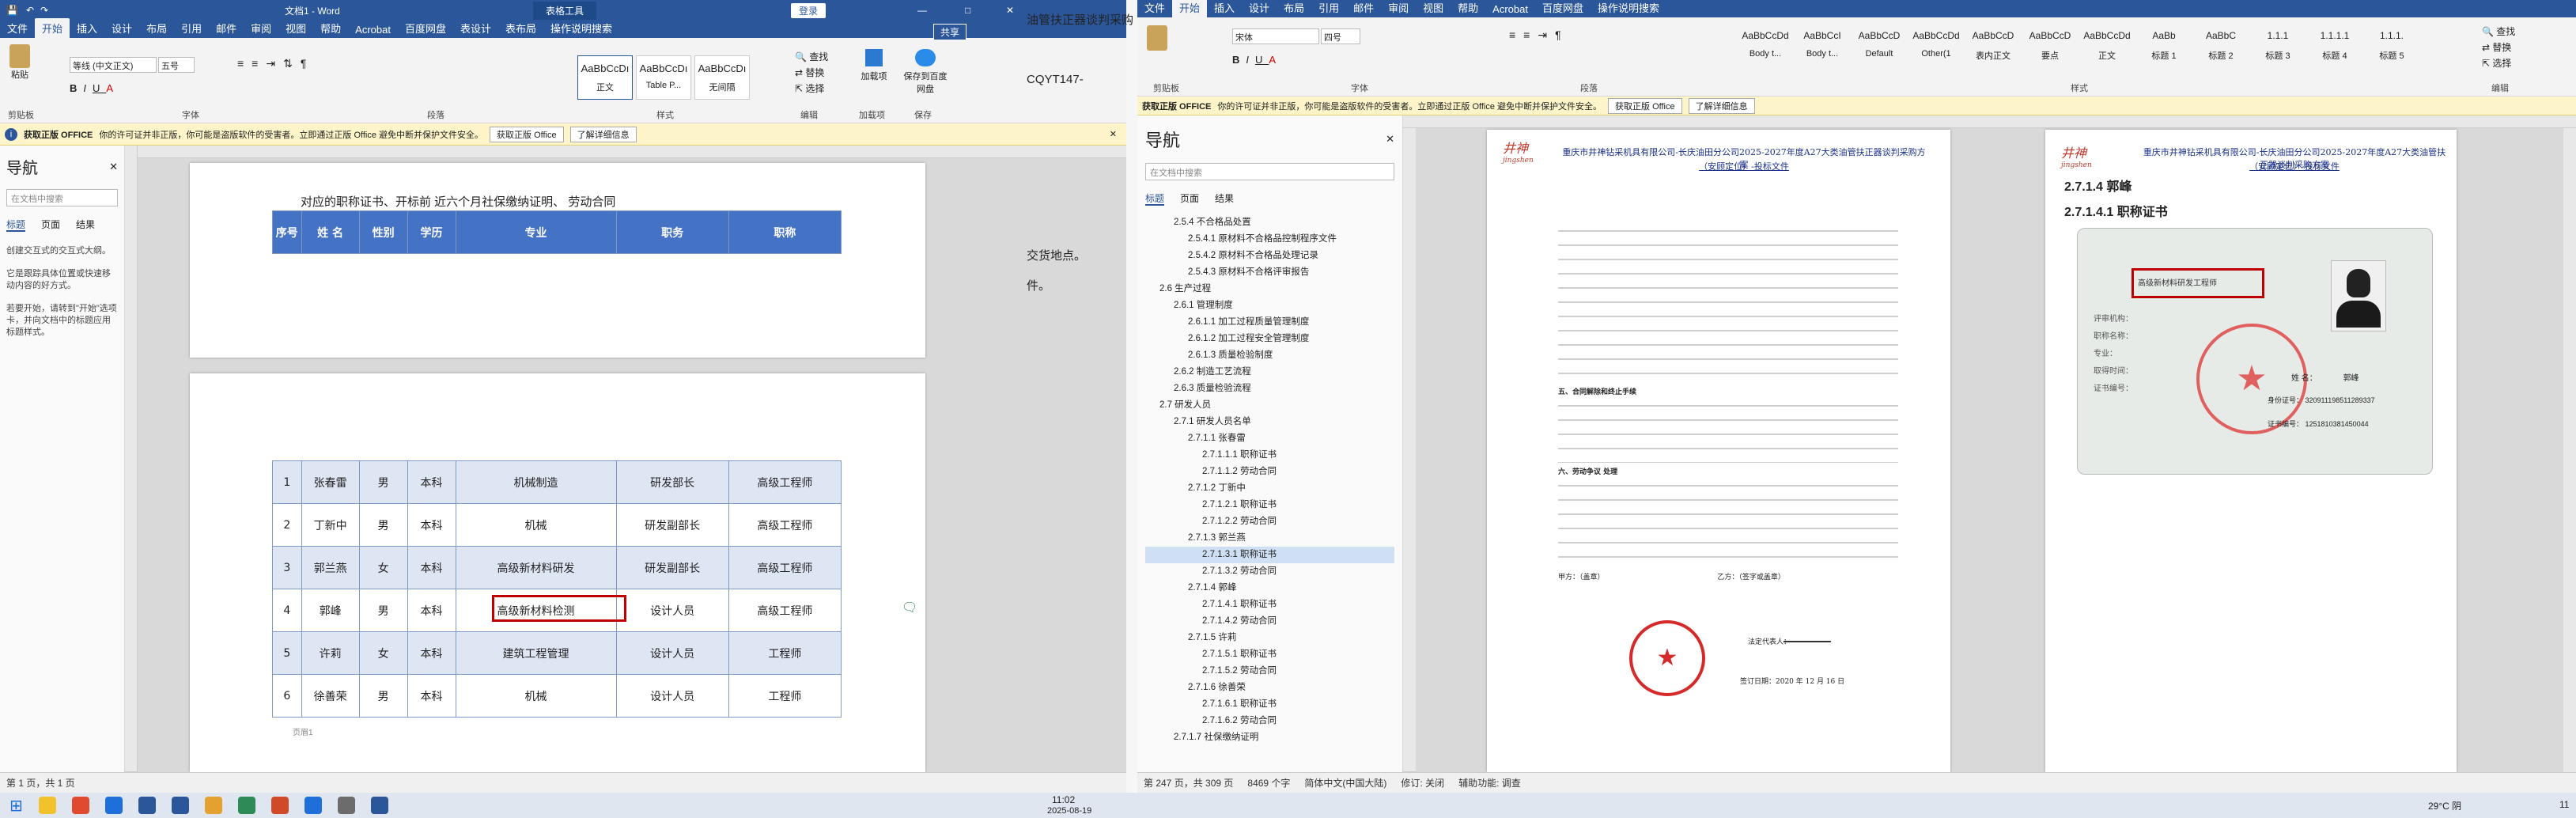 This screenshot has width=2576, height=818. Describe the element at coordinates (1270, 389) in the screenshot. I see `nav-tree-item: 2.6.3 质量检验流程` at that location.